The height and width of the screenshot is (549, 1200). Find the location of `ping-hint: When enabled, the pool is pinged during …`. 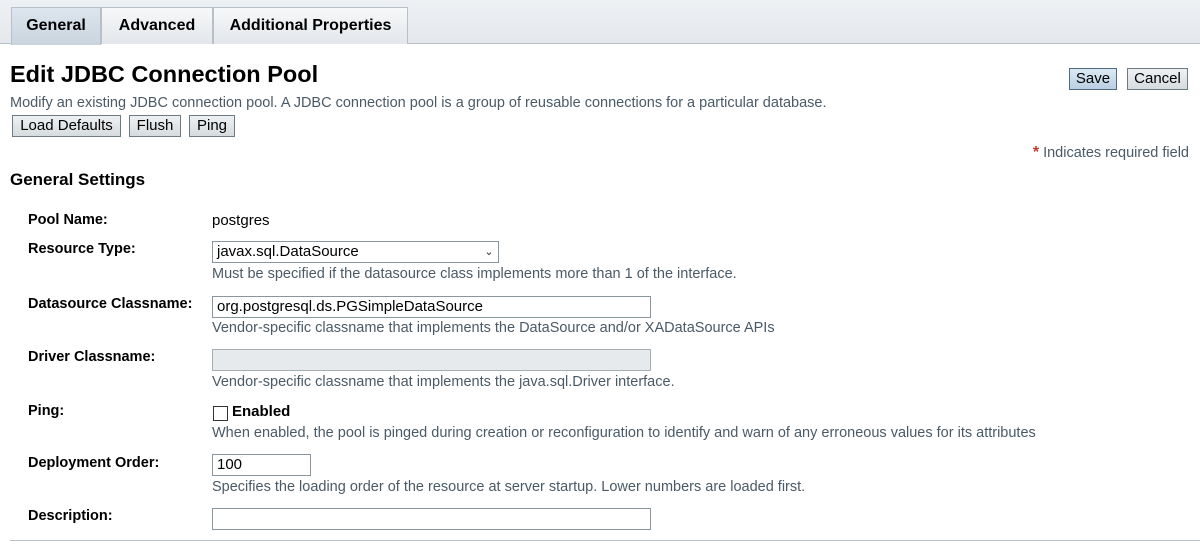

ping-hint: When enabled, the pool is pinged during … is located at coordinates (624, 433).